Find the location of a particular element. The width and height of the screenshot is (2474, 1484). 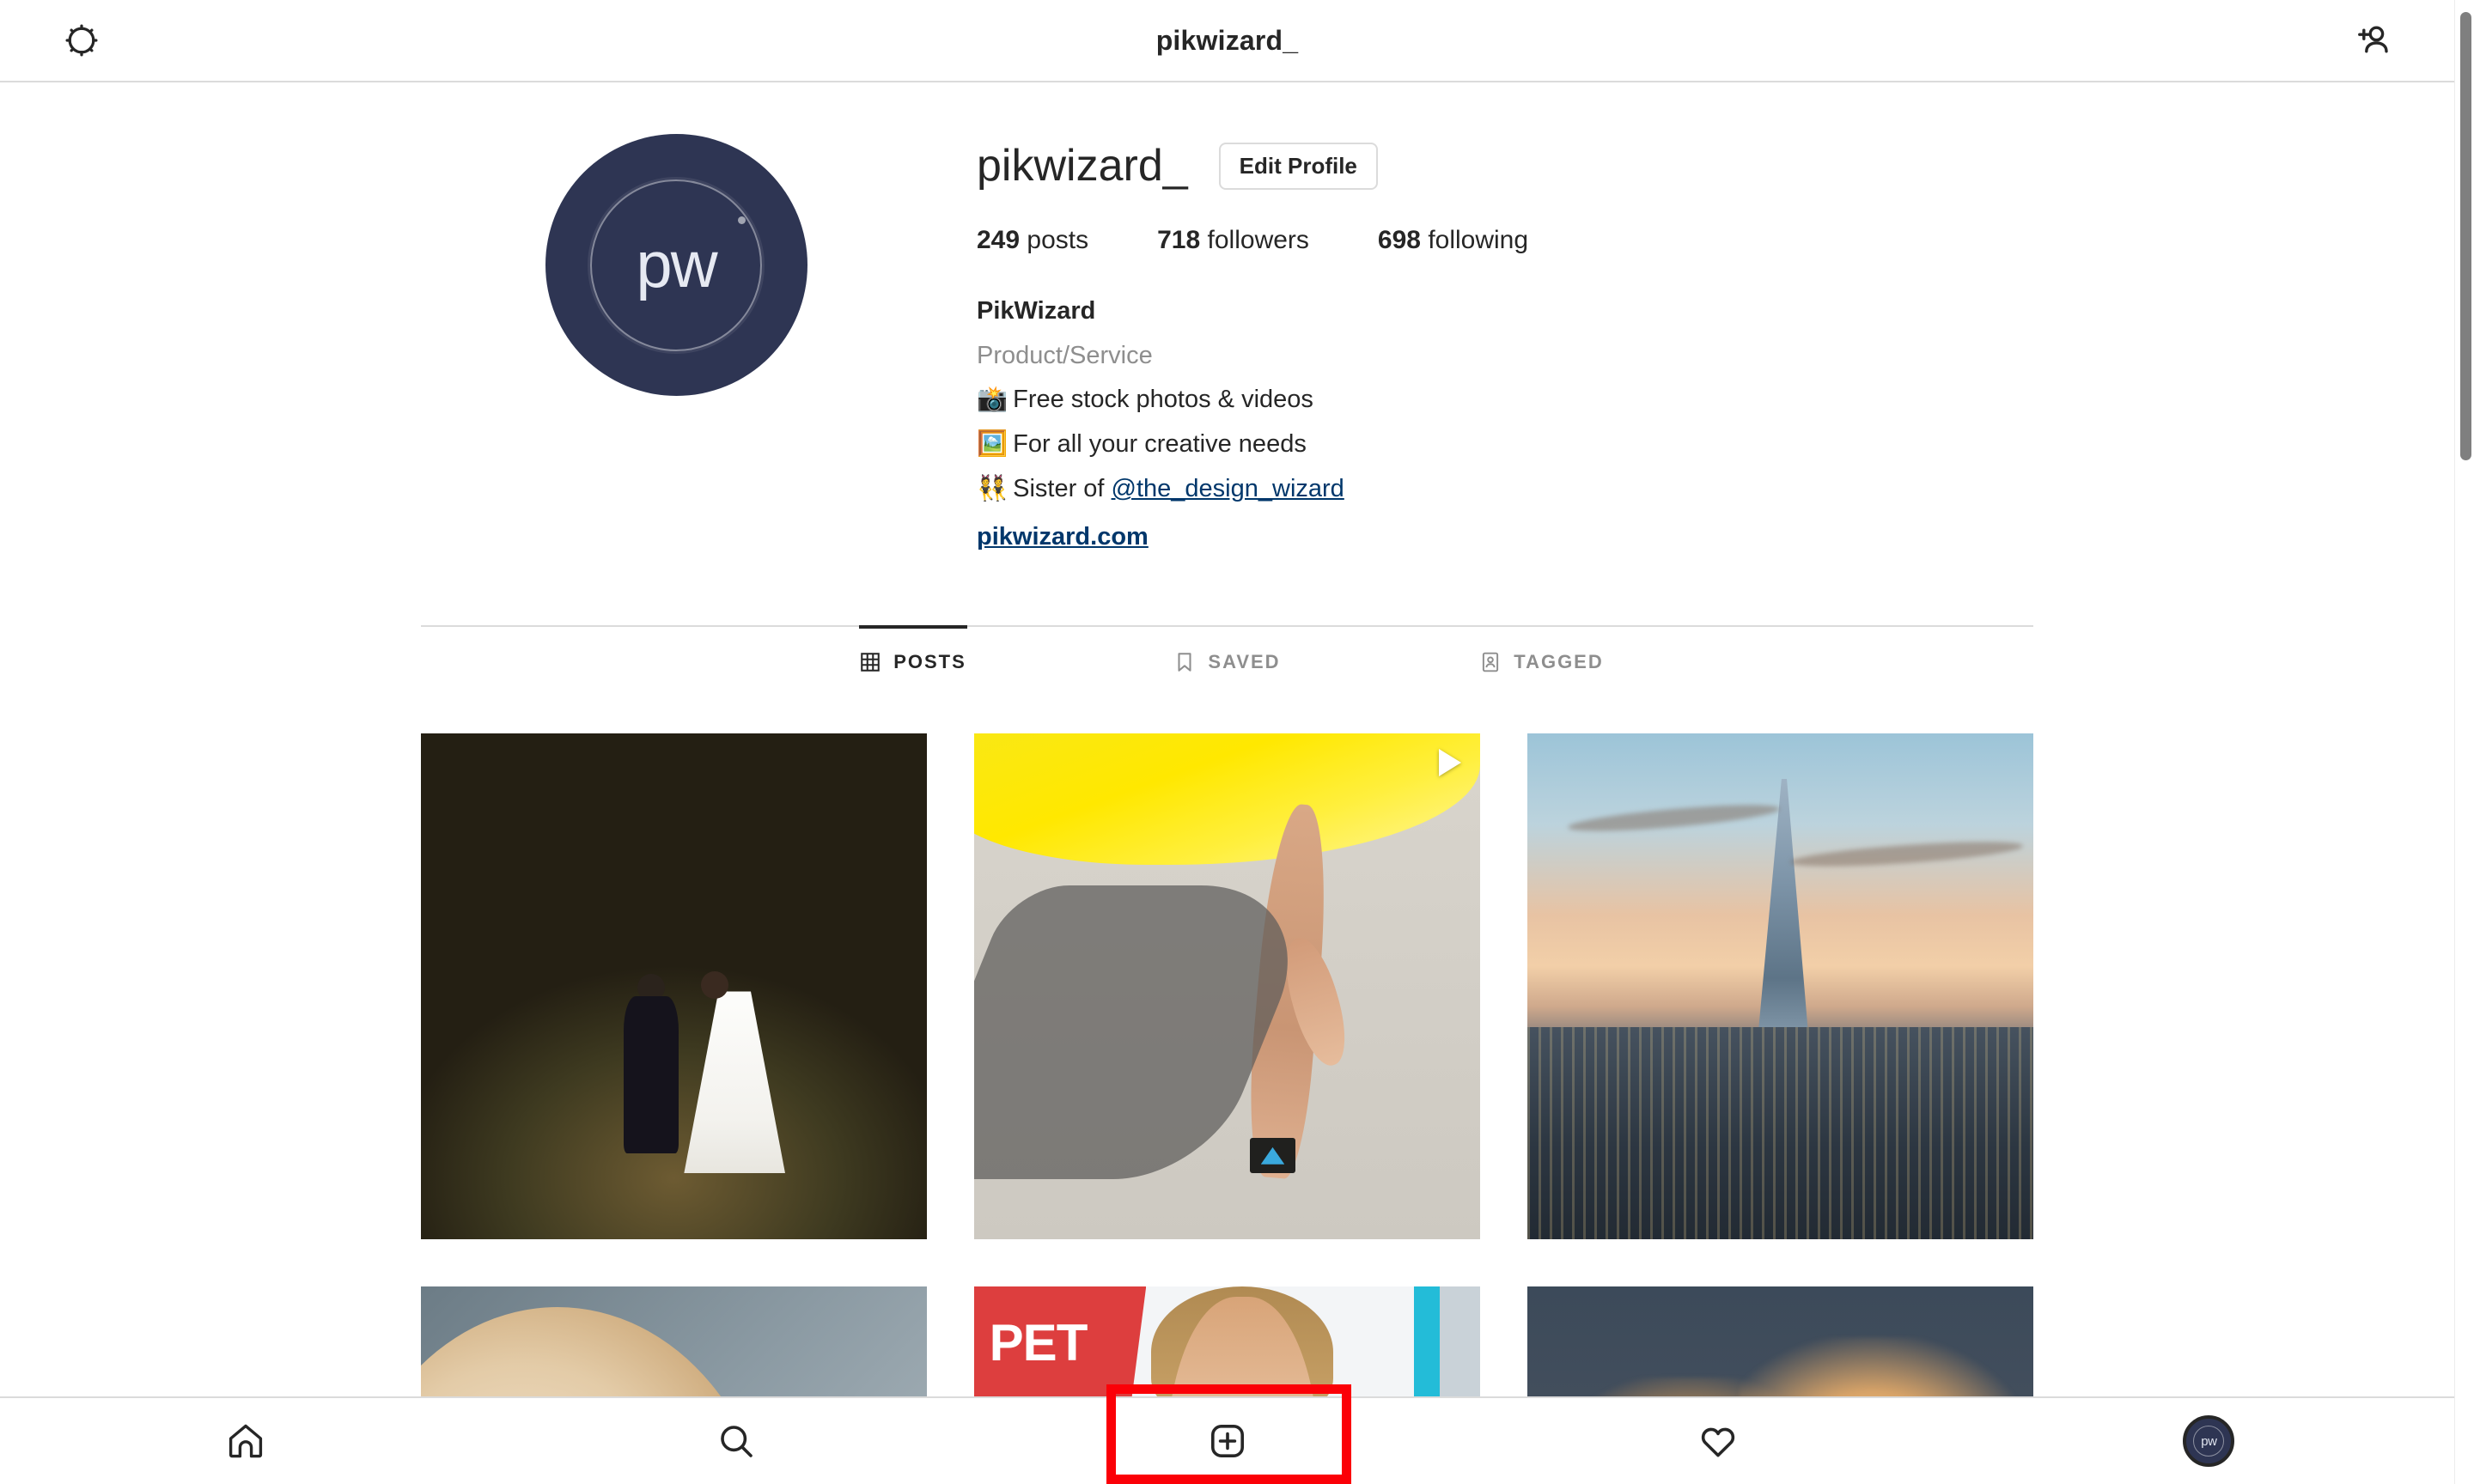

people-bunny-ears-icon: 👯 is located at coordinates (992, 489).